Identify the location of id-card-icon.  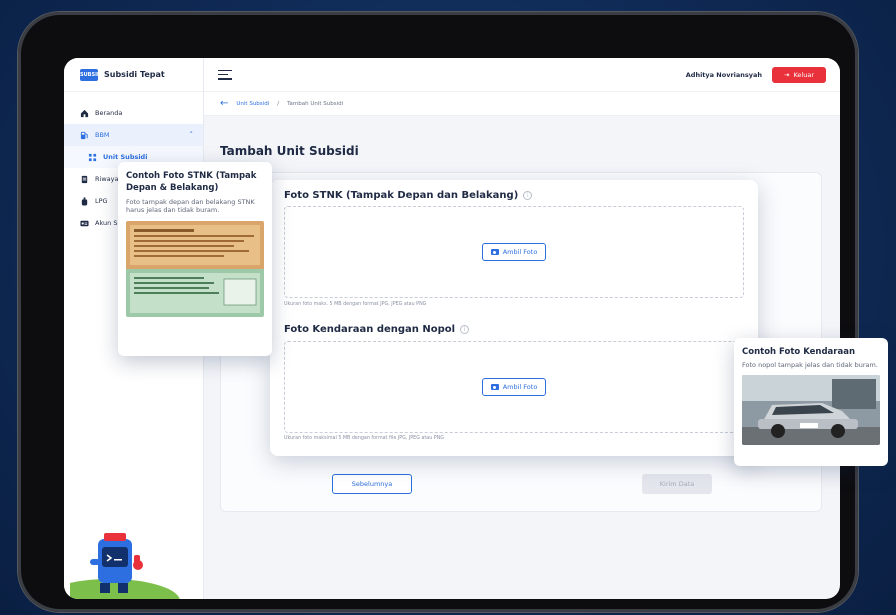
(84, 223).